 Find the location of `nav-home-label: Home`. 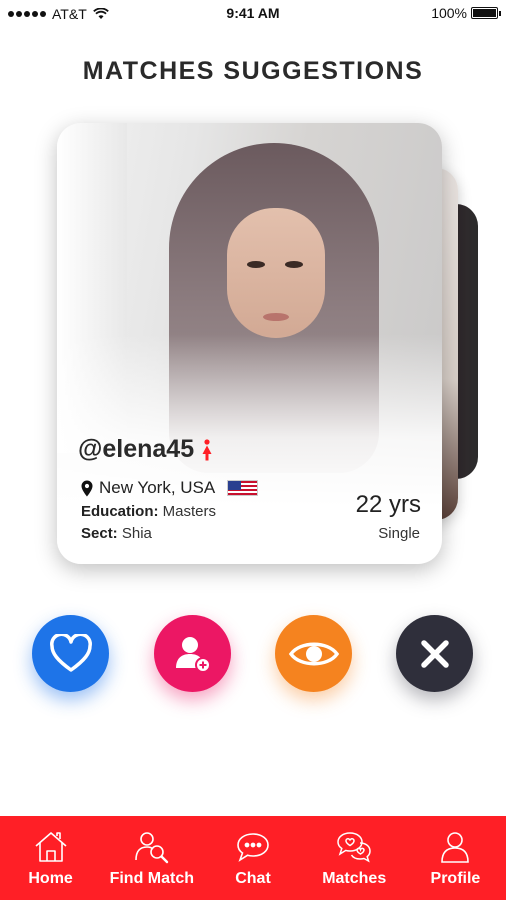

nav-home-label: Home is located at coordinates (50, 878).